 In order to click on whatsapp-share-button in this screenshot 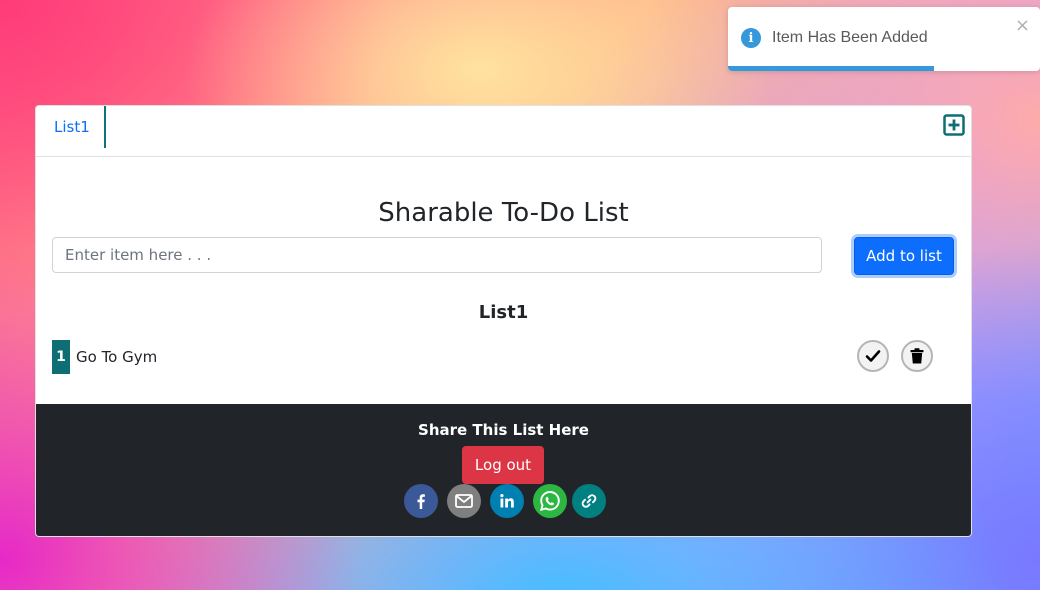, I will do `click(550, 501)`.